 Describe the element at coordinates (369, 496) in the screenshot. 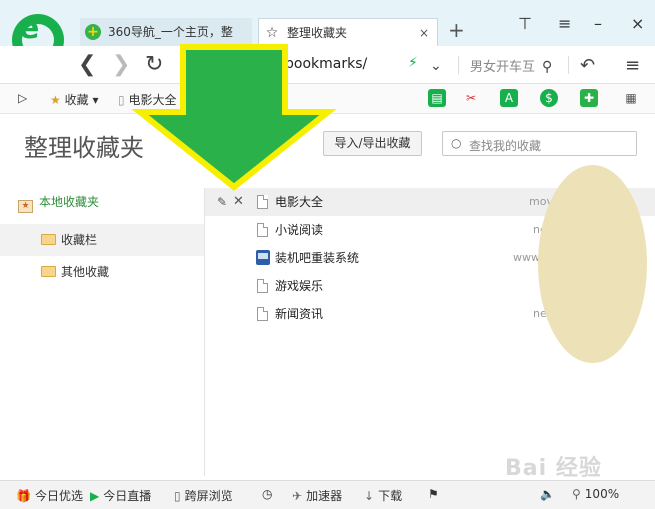

I see `download-icon: ↓` at that location.